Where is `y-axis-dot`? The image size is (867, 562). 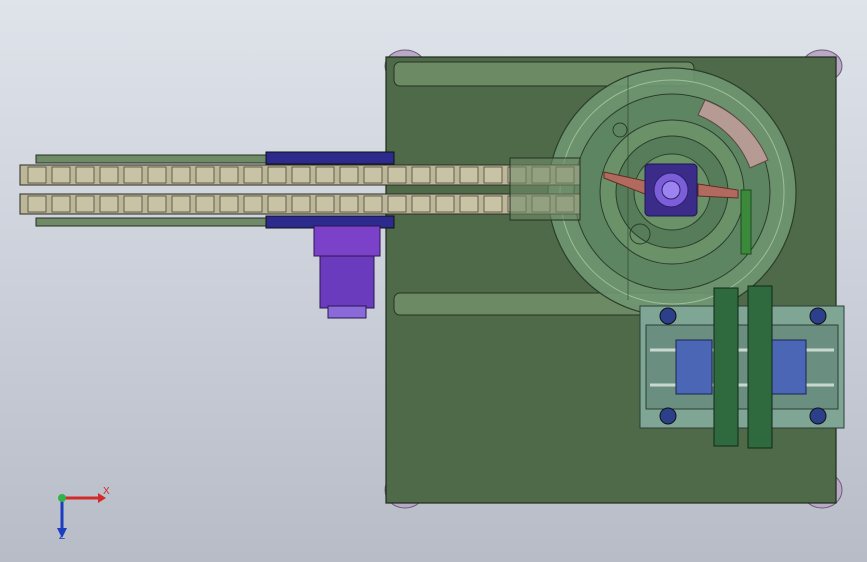 y-axis-dot is located at coordinates (62, 498).